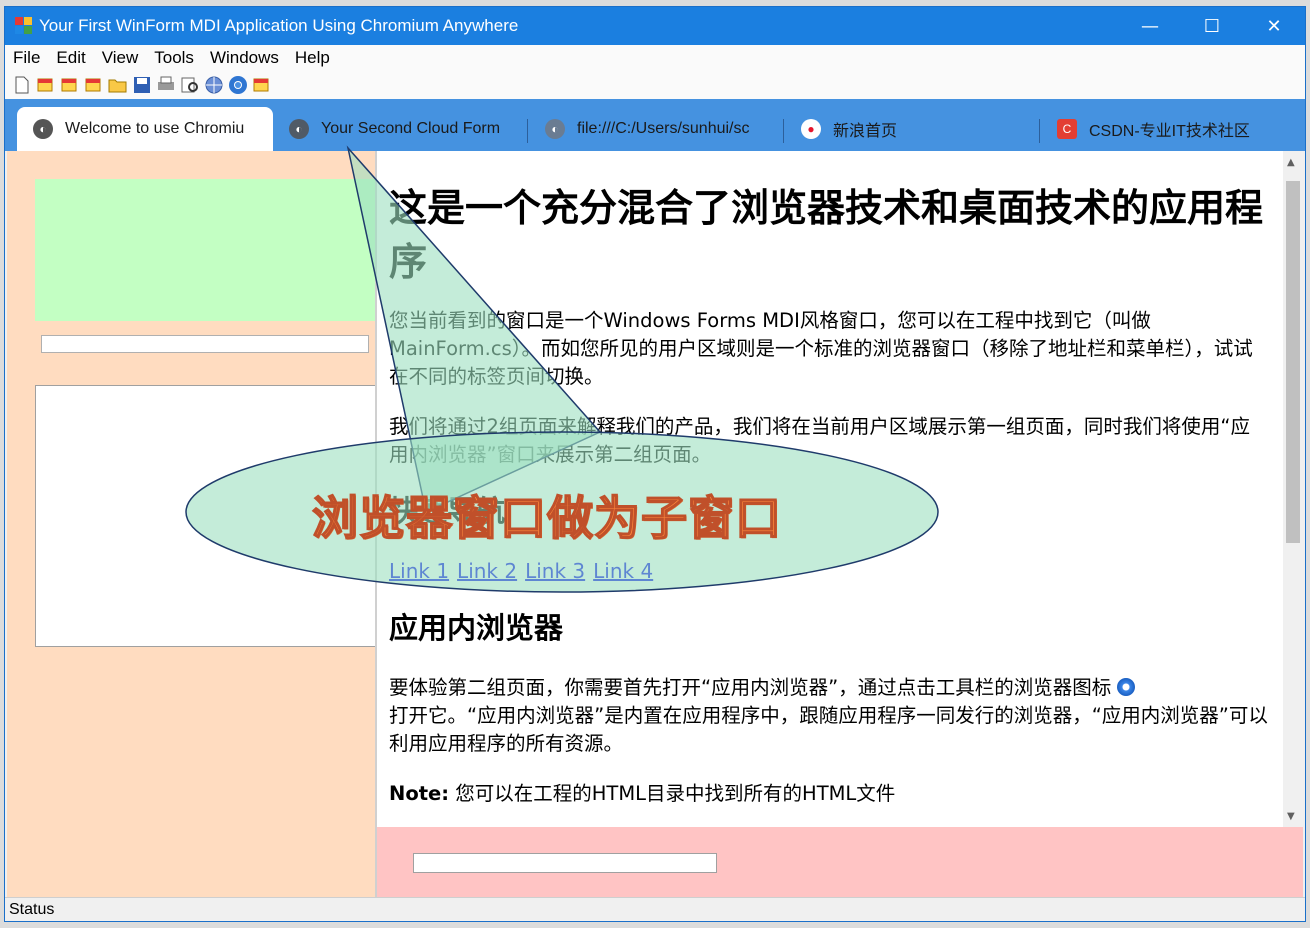 The width and height of the screenshot is (1310, 928). What do you see at coordinates (118, 85) in the screenshot?
I see `open-folder-icon` at bounding box center [118, 85].